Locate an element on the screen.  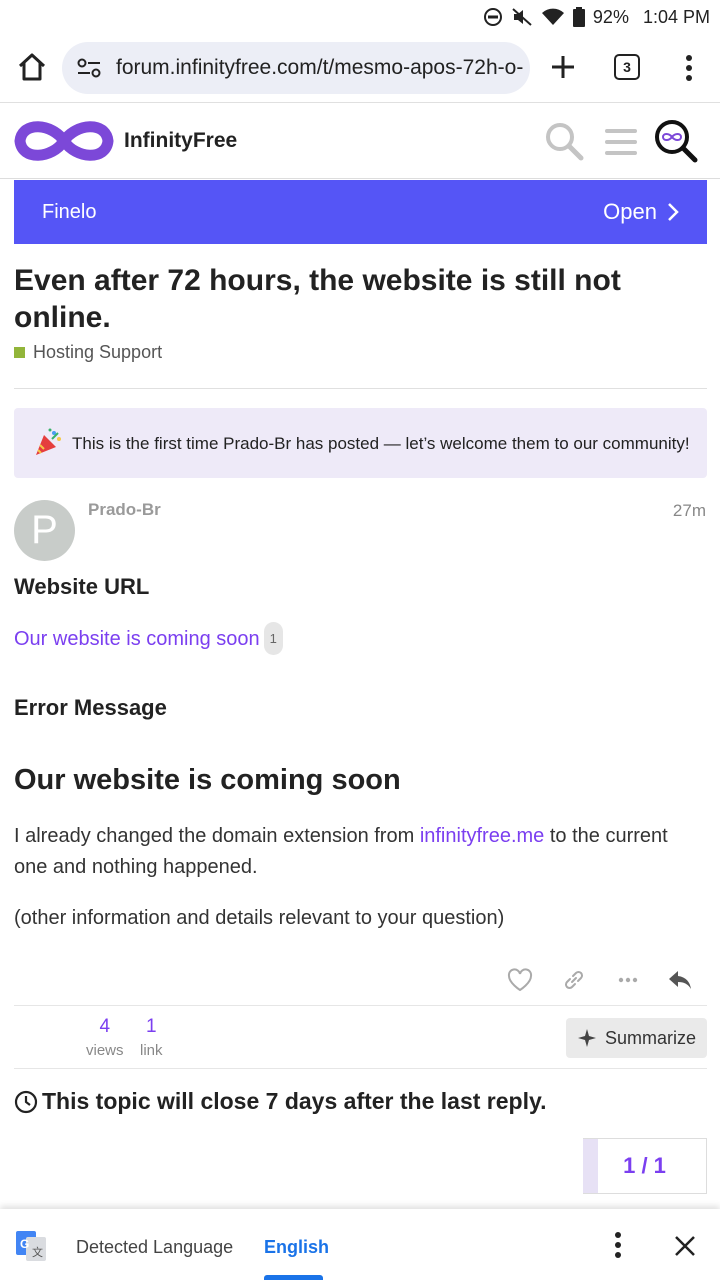
ad-open-label: Open is located at coordinates (630, 211).